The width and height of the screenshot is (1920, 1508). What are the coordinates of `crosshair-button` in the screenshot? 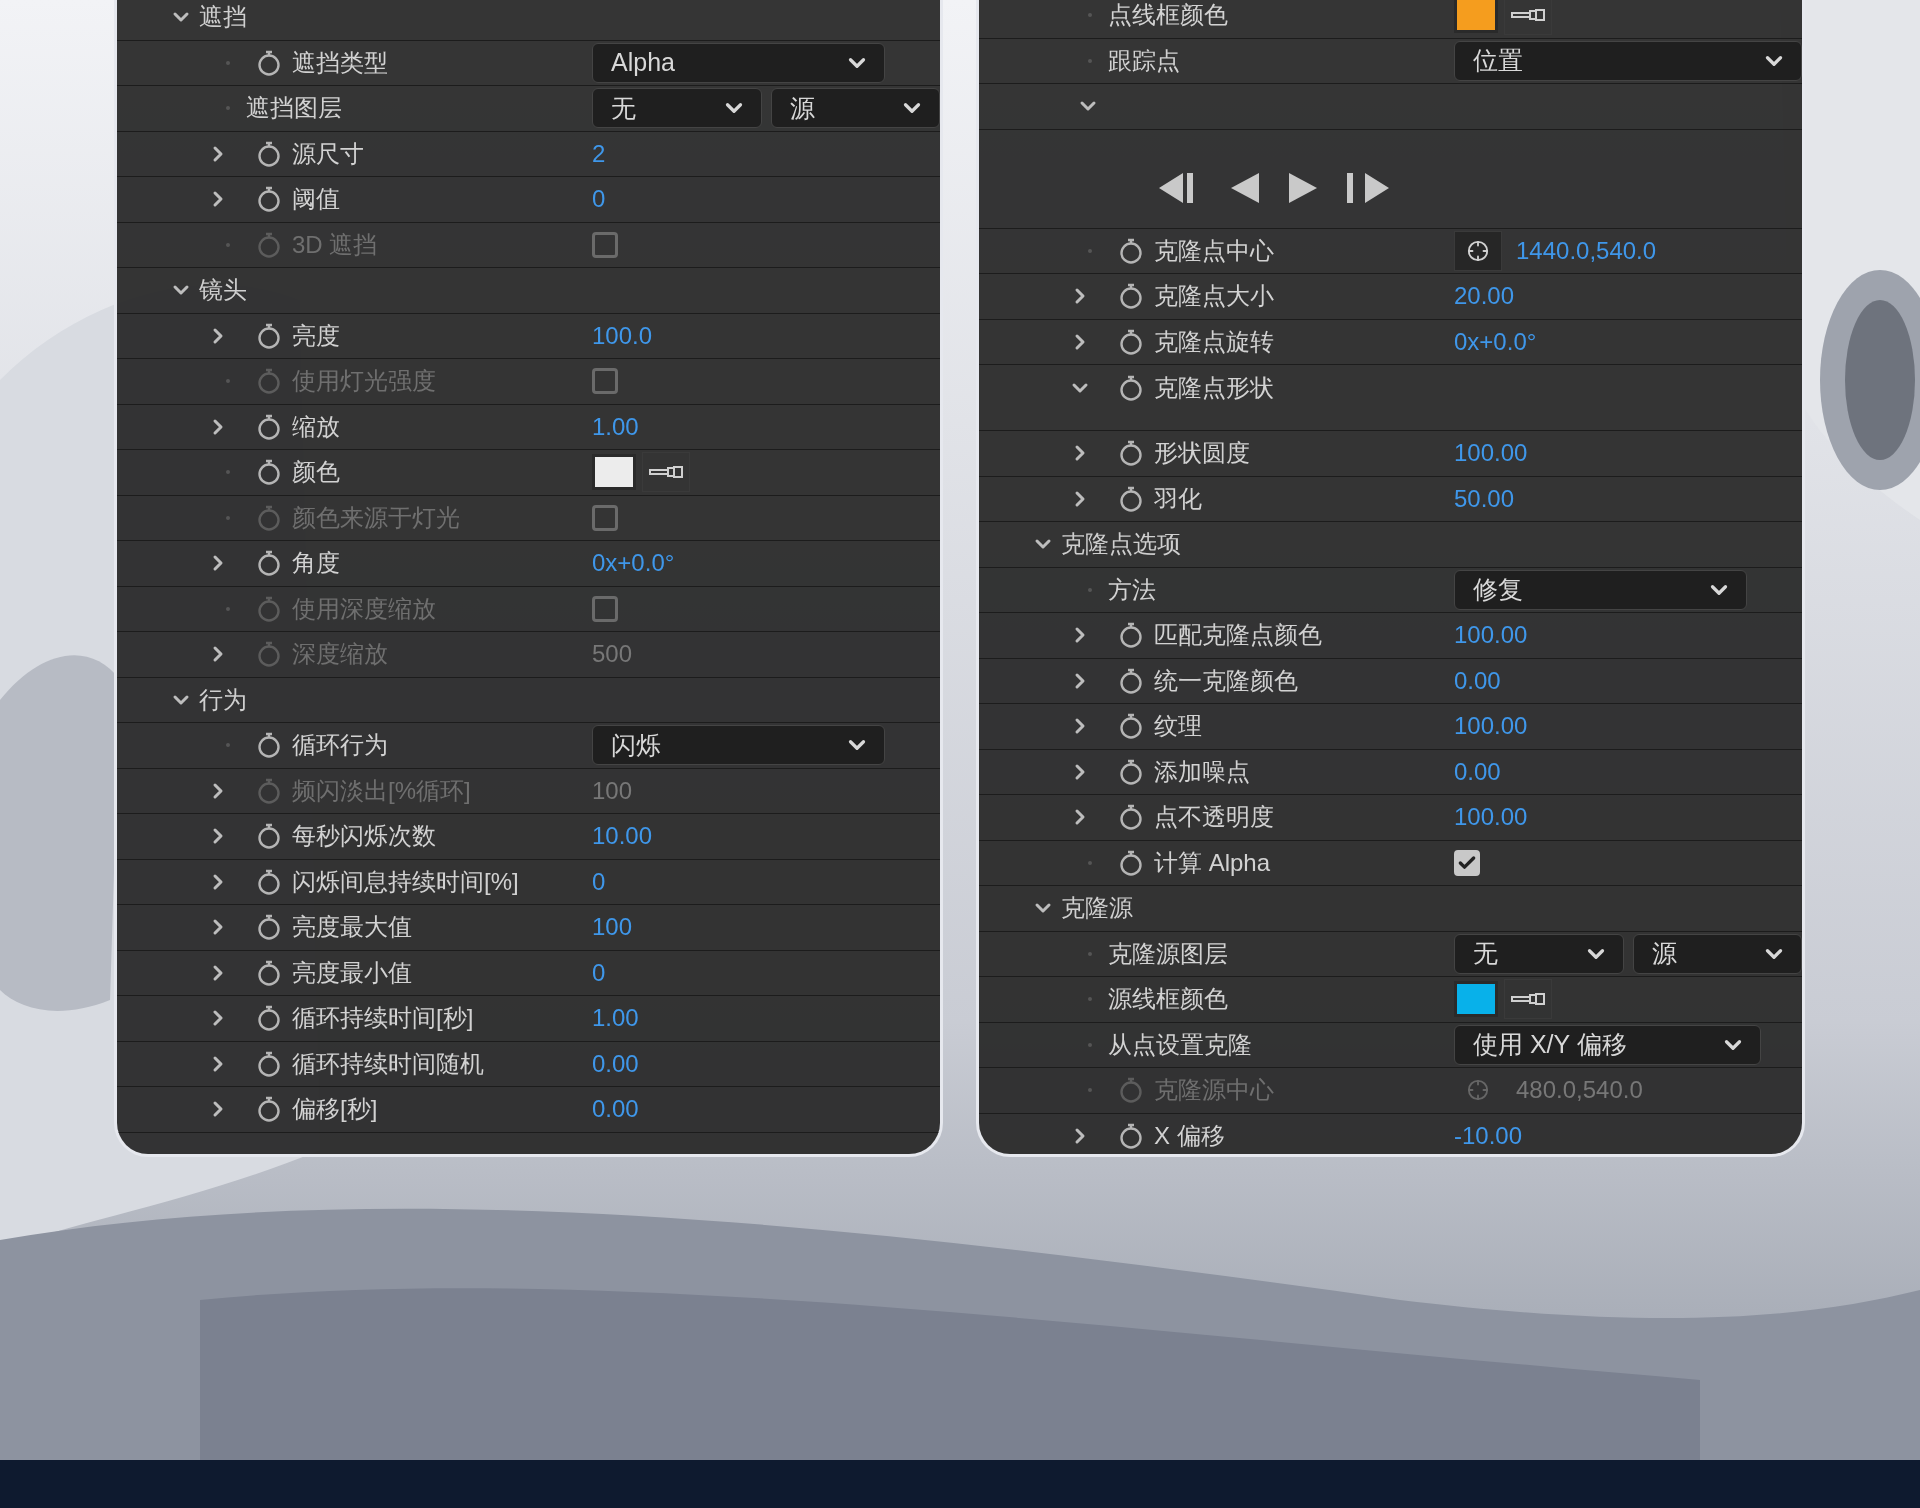 It's located at (1478, 250).